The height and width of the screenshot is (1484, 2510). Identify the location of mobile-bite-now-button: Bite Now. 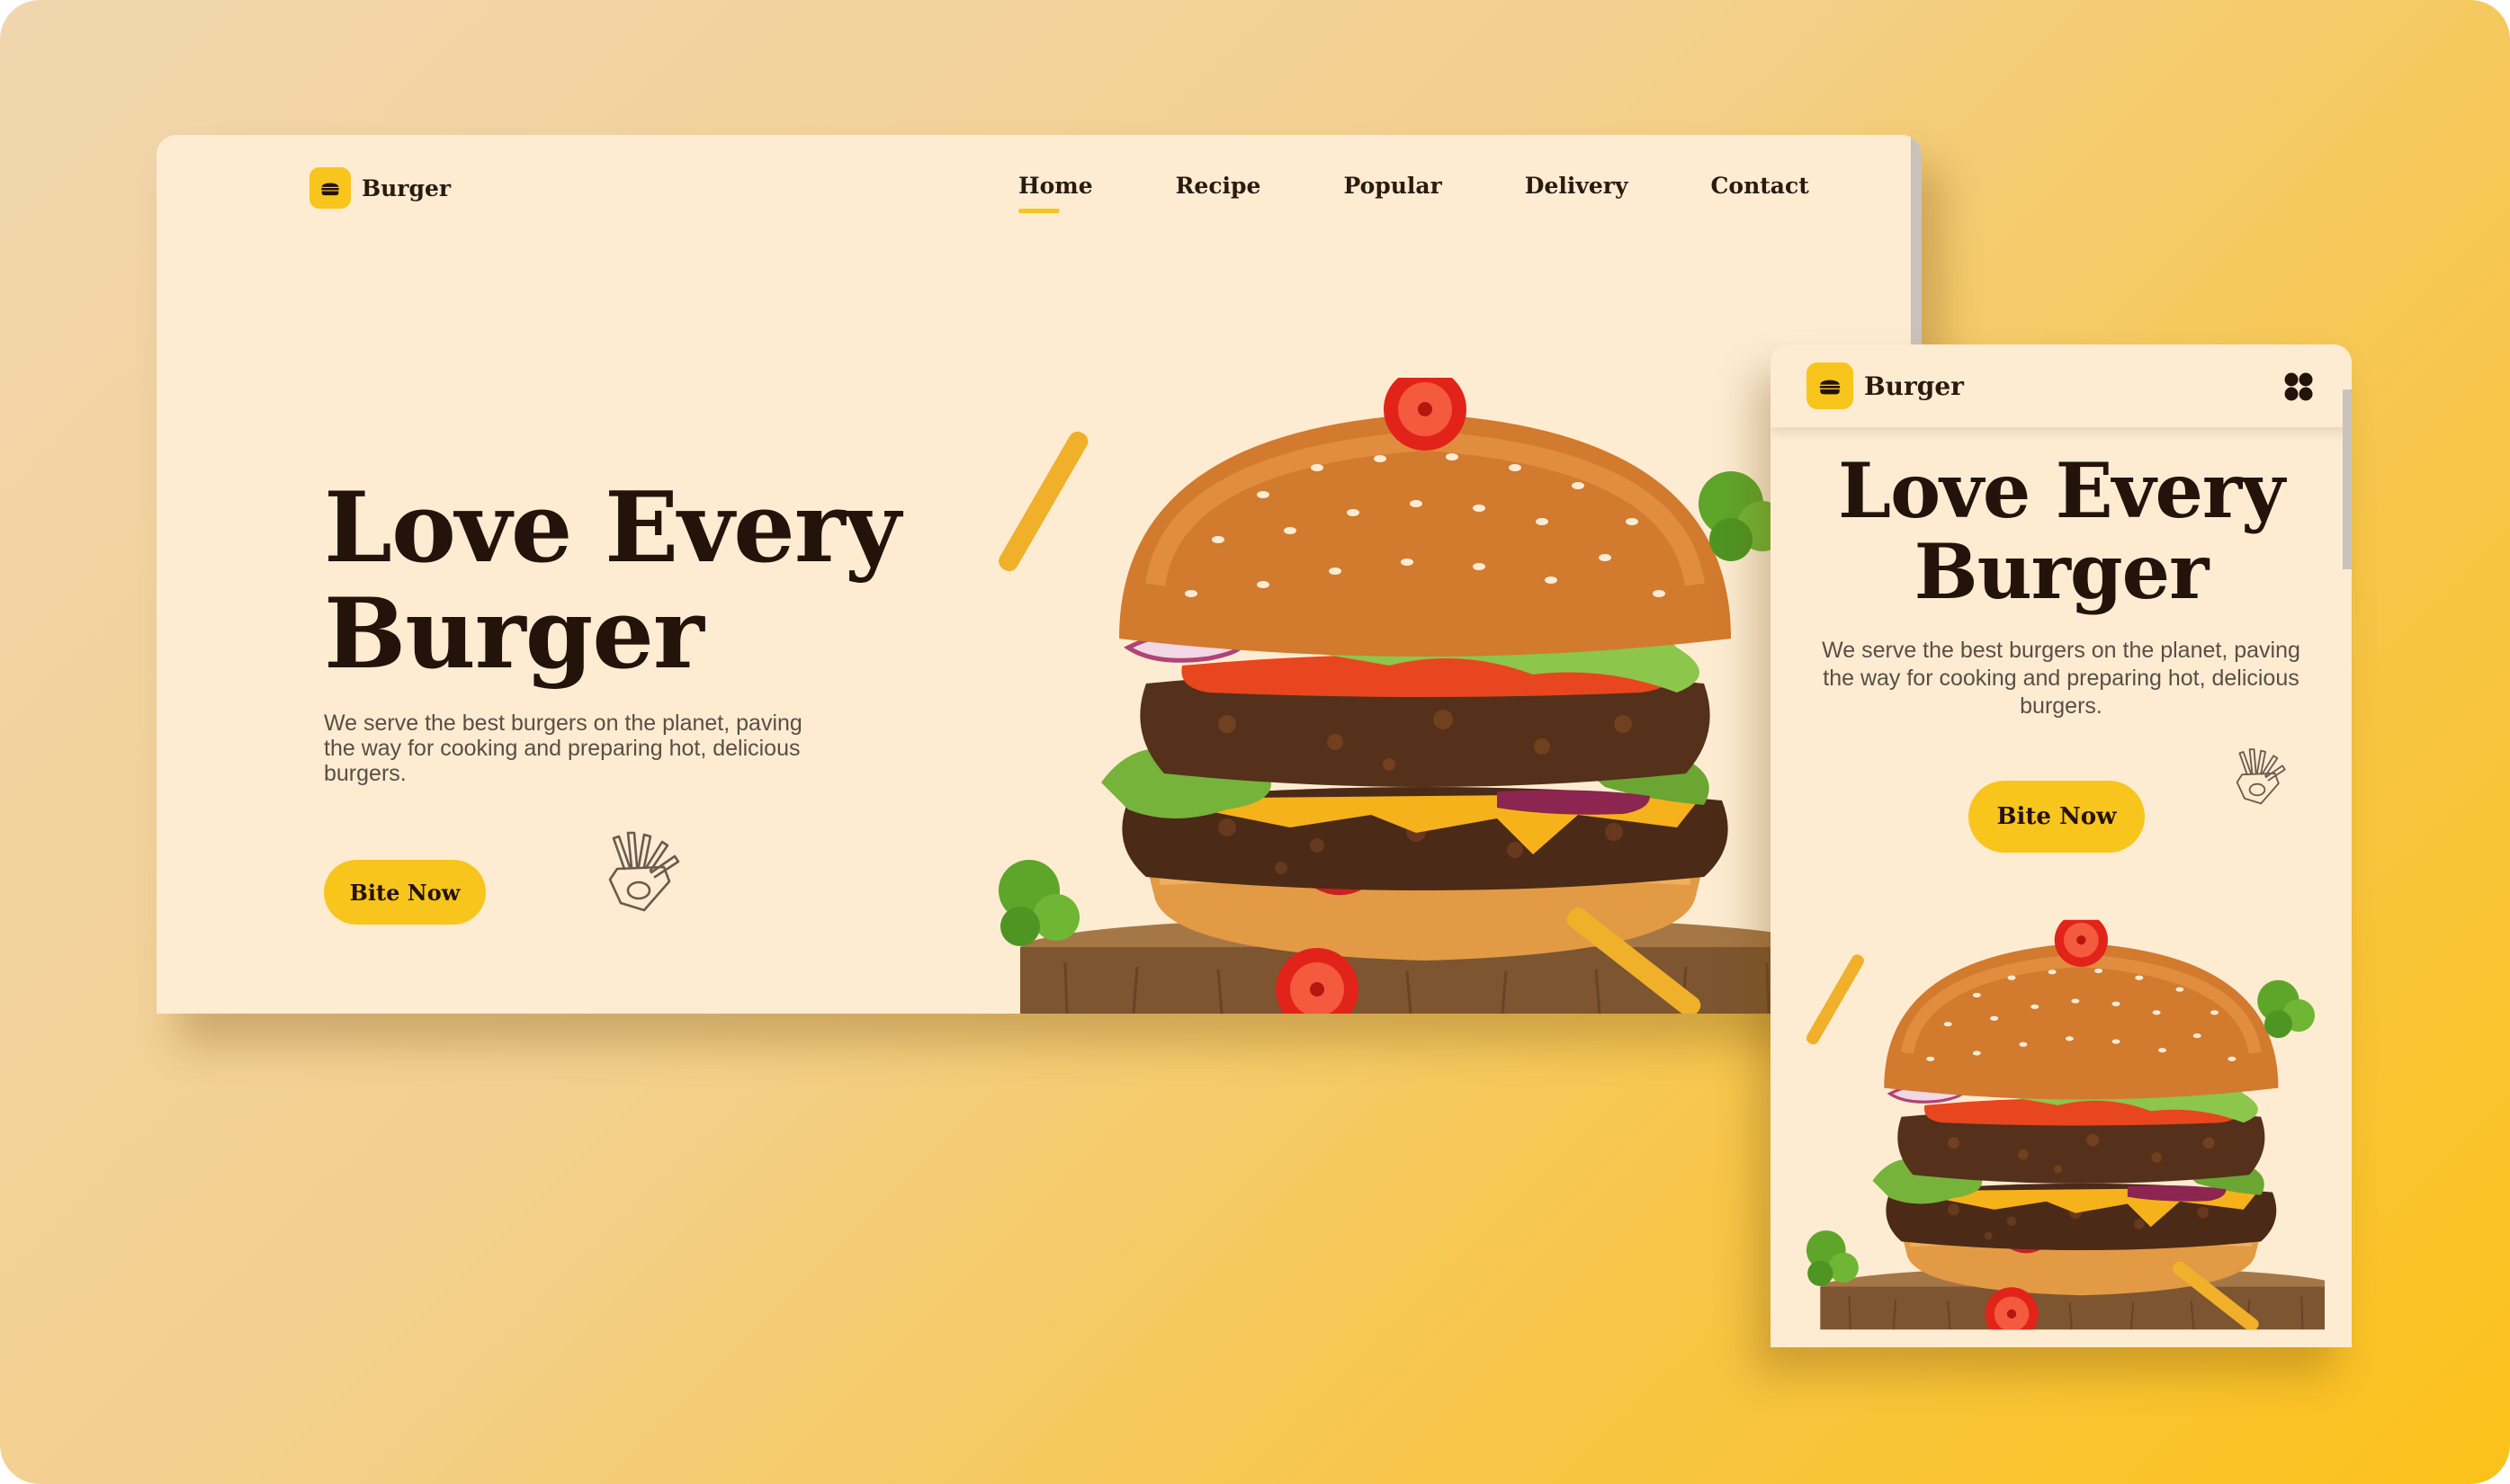
(2056, 817).